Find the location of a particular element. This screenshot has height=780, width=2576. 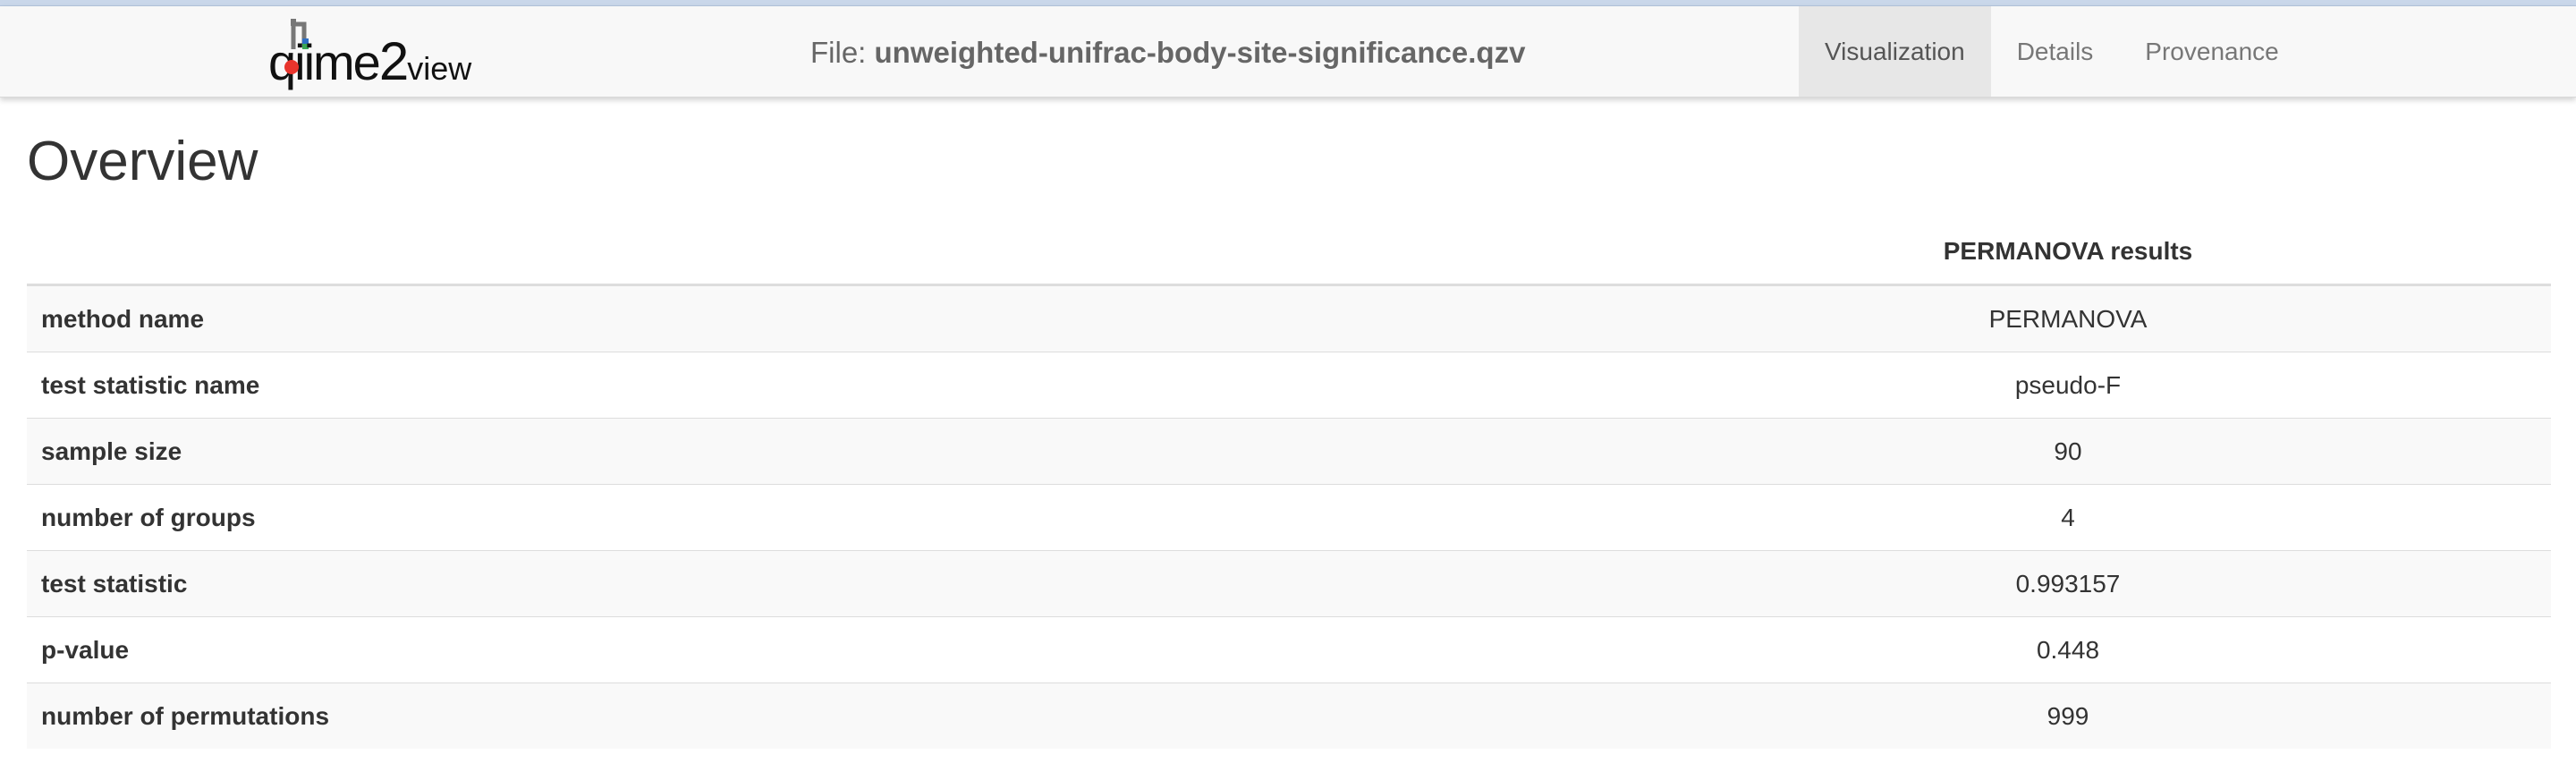

table-row: sample size 90 is located at coordinates (1289, 451).